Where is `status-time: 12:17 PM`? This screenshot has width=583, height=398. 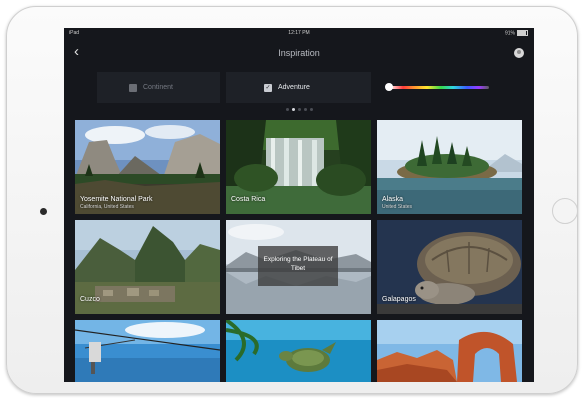
status-time: 12:17 PM is located at coordinates (299, 33).